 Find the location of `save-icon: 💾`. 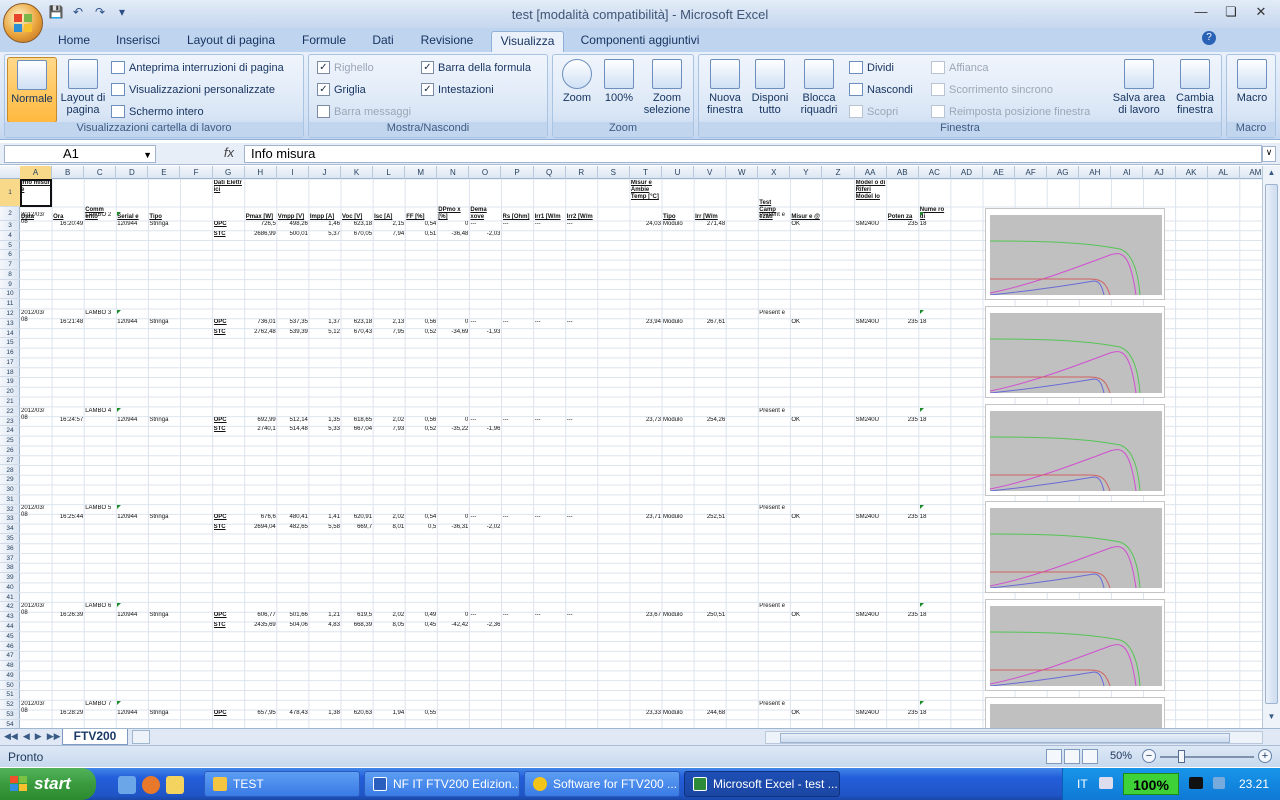

save-icon: 💾 is located at coordinates (56, 13).